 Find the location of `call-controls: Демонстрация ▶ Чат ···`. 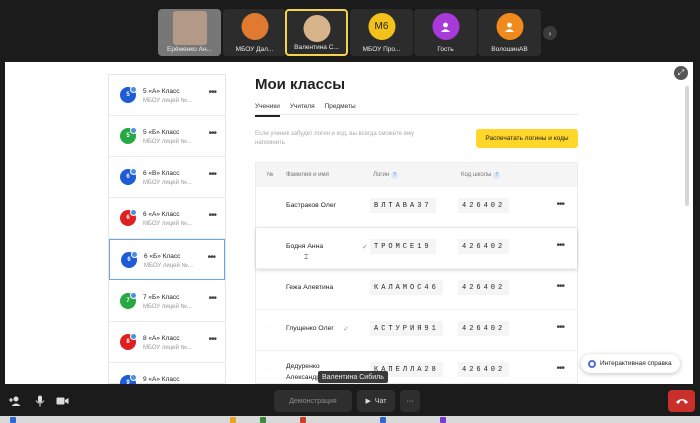

call-controls: Демонстрация ▶ Чат ··· is located at coordinates (350, 400).